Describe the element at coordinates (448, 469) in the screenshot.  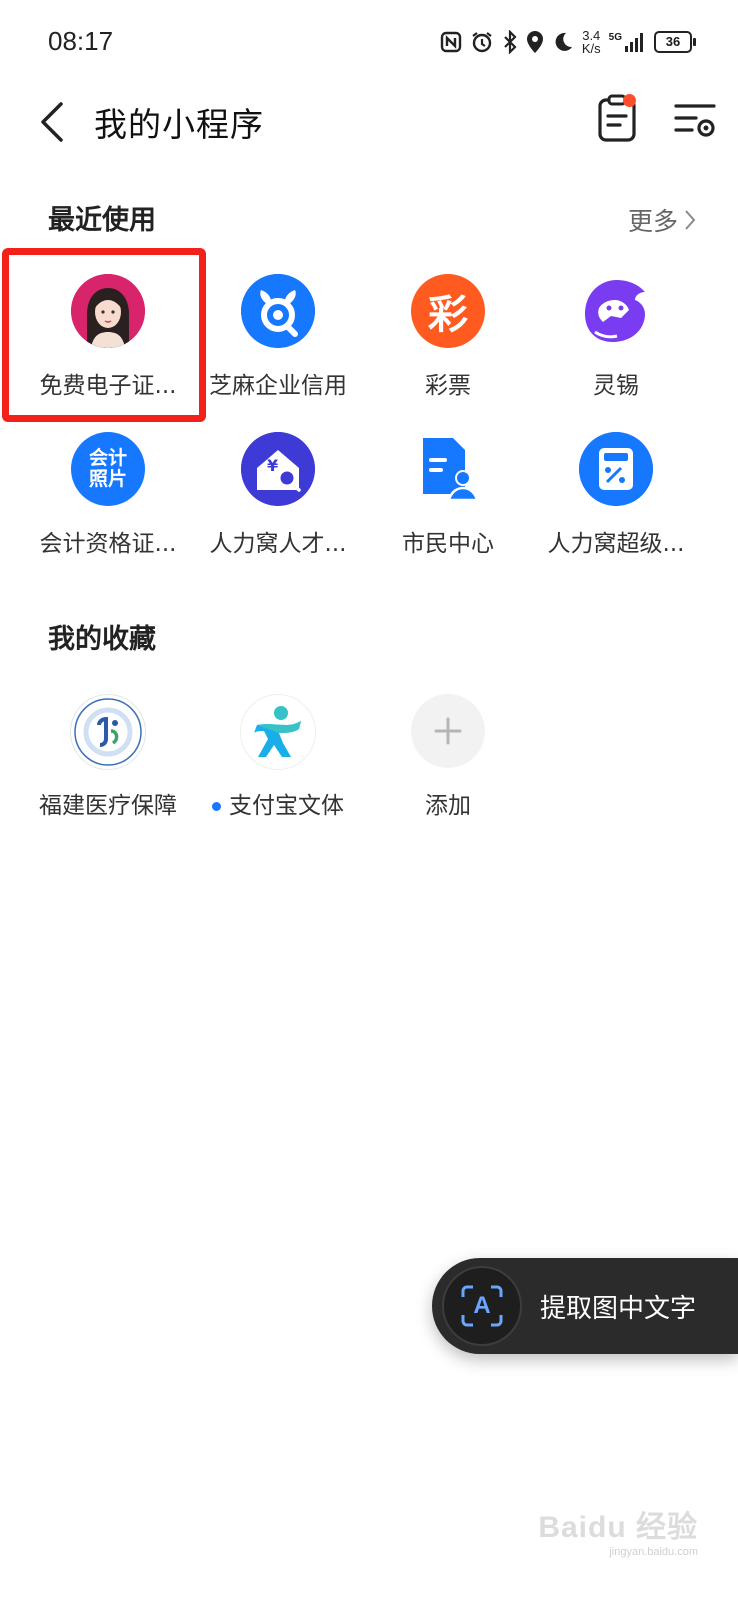
I see `citizen-center-icon` at that location.